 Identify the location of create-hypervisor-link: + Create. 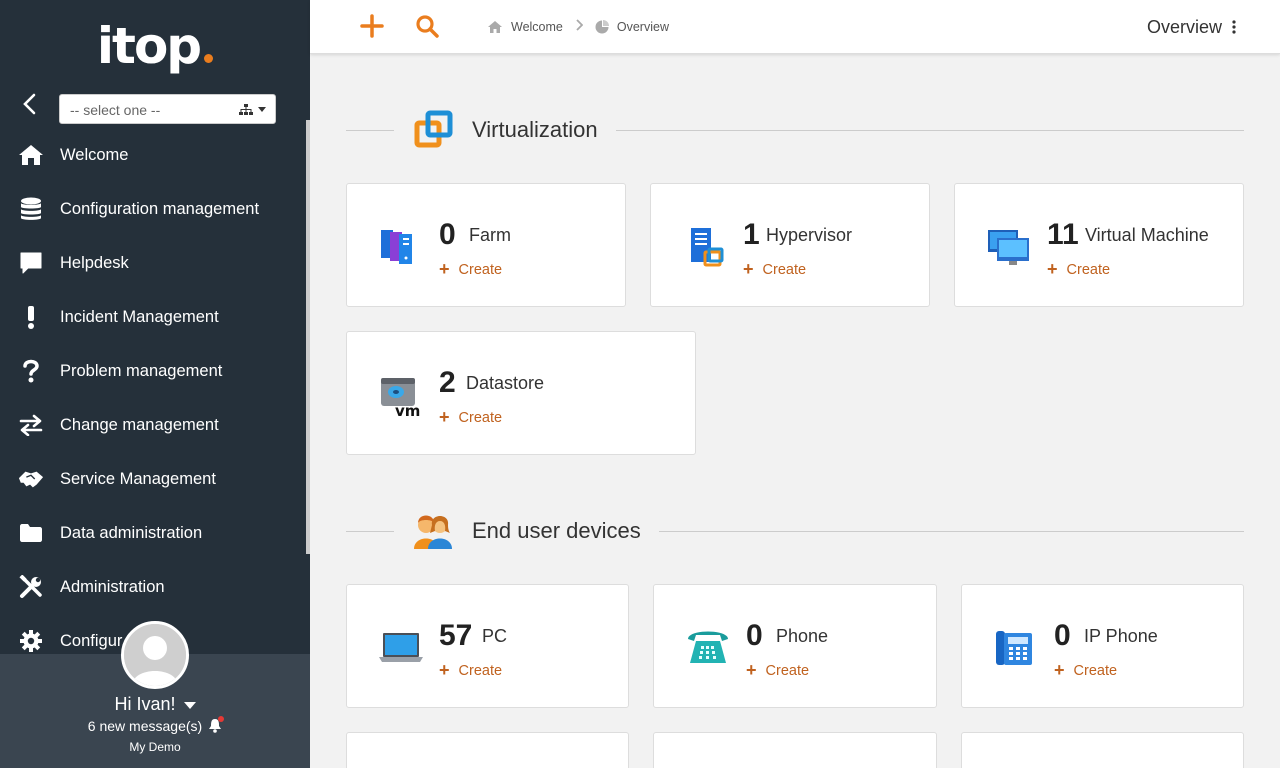
(774, 269).